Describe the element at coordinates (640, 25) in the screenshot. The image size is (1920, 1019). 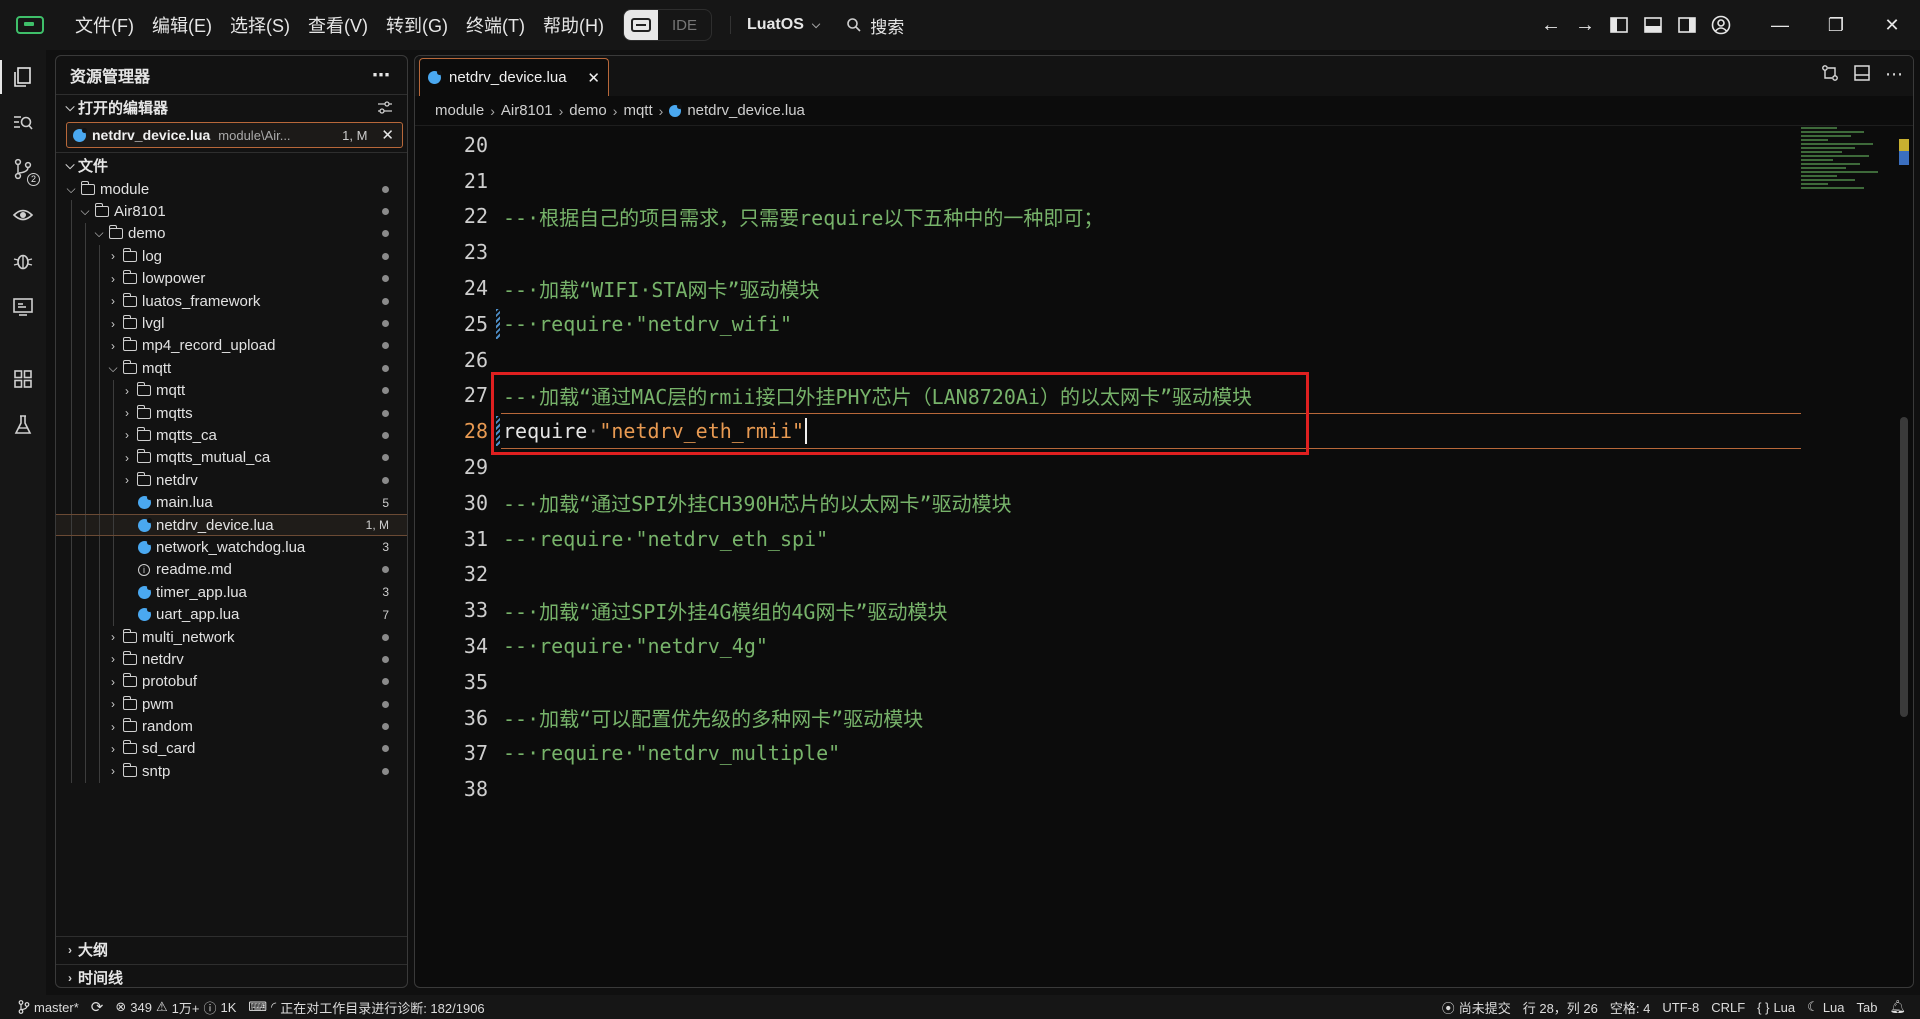
I see `terminal-mode-icon` at that location.